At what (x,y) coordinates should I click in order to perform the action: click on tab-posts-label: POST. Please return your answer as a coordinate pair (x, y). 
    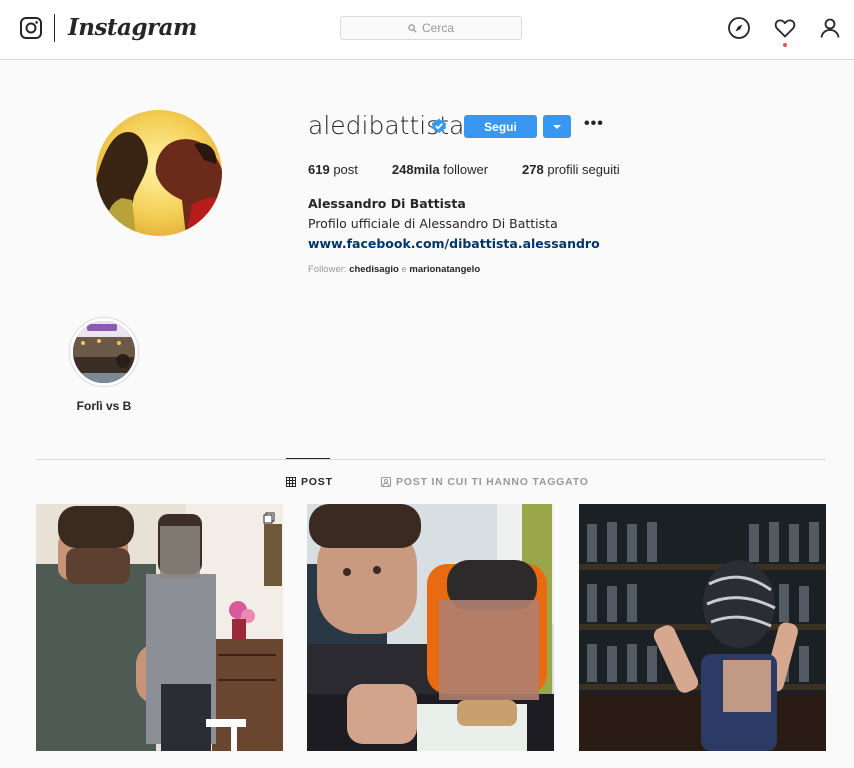
    Looking at the image, I should click on (317, 482).